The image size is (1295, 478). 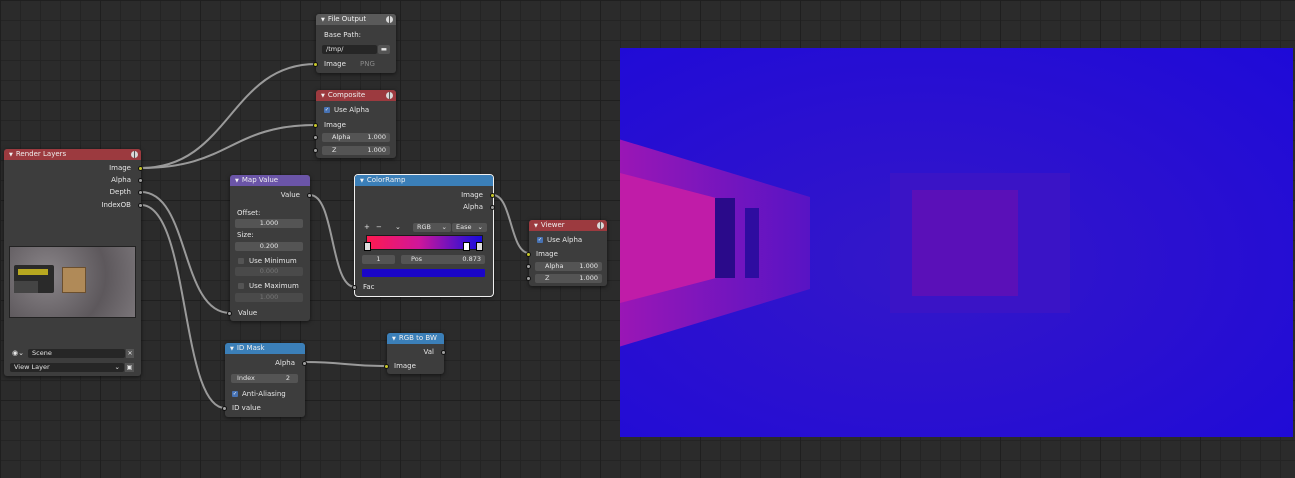 I want to click on rgb-to-bw-title: RGB to BW, so click(x=417, y=338).